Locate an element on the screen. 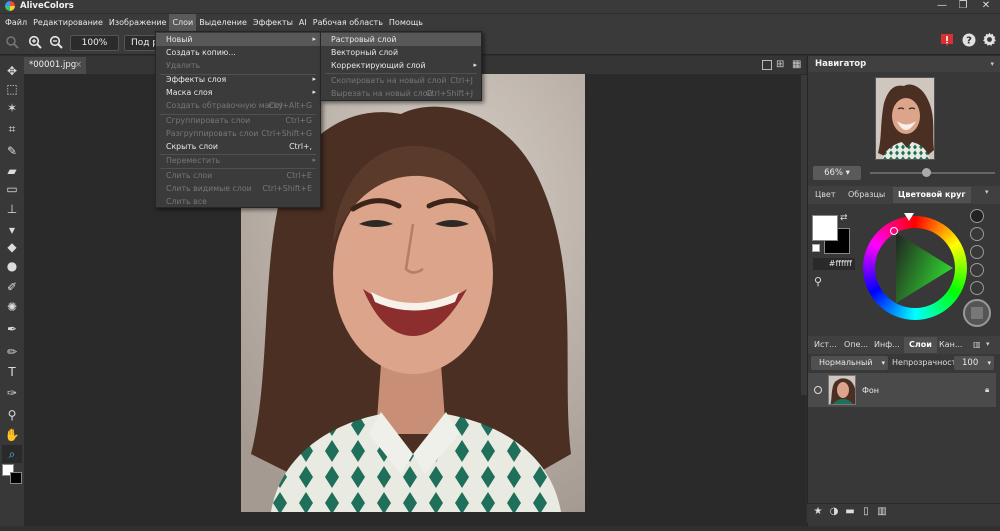 The width and height of the screenshot is (1000, 531). tab-layers: Слои is located at coordinates (920, 345).